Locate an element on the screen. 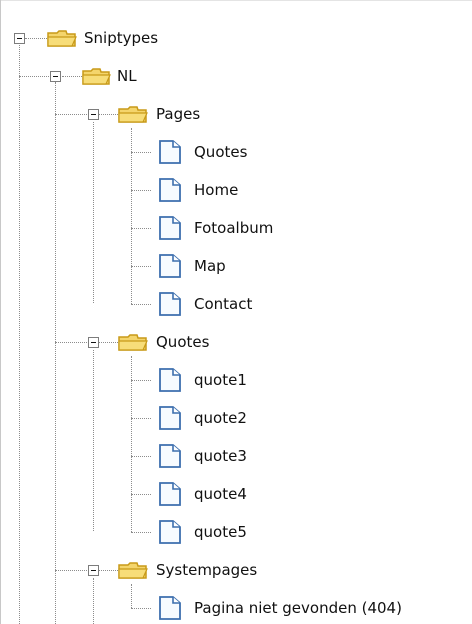 Image resolution: width=472 pixels, height=624 pixels. quotes-toggle-horizontal-connector is located at coordinates (108, 342).